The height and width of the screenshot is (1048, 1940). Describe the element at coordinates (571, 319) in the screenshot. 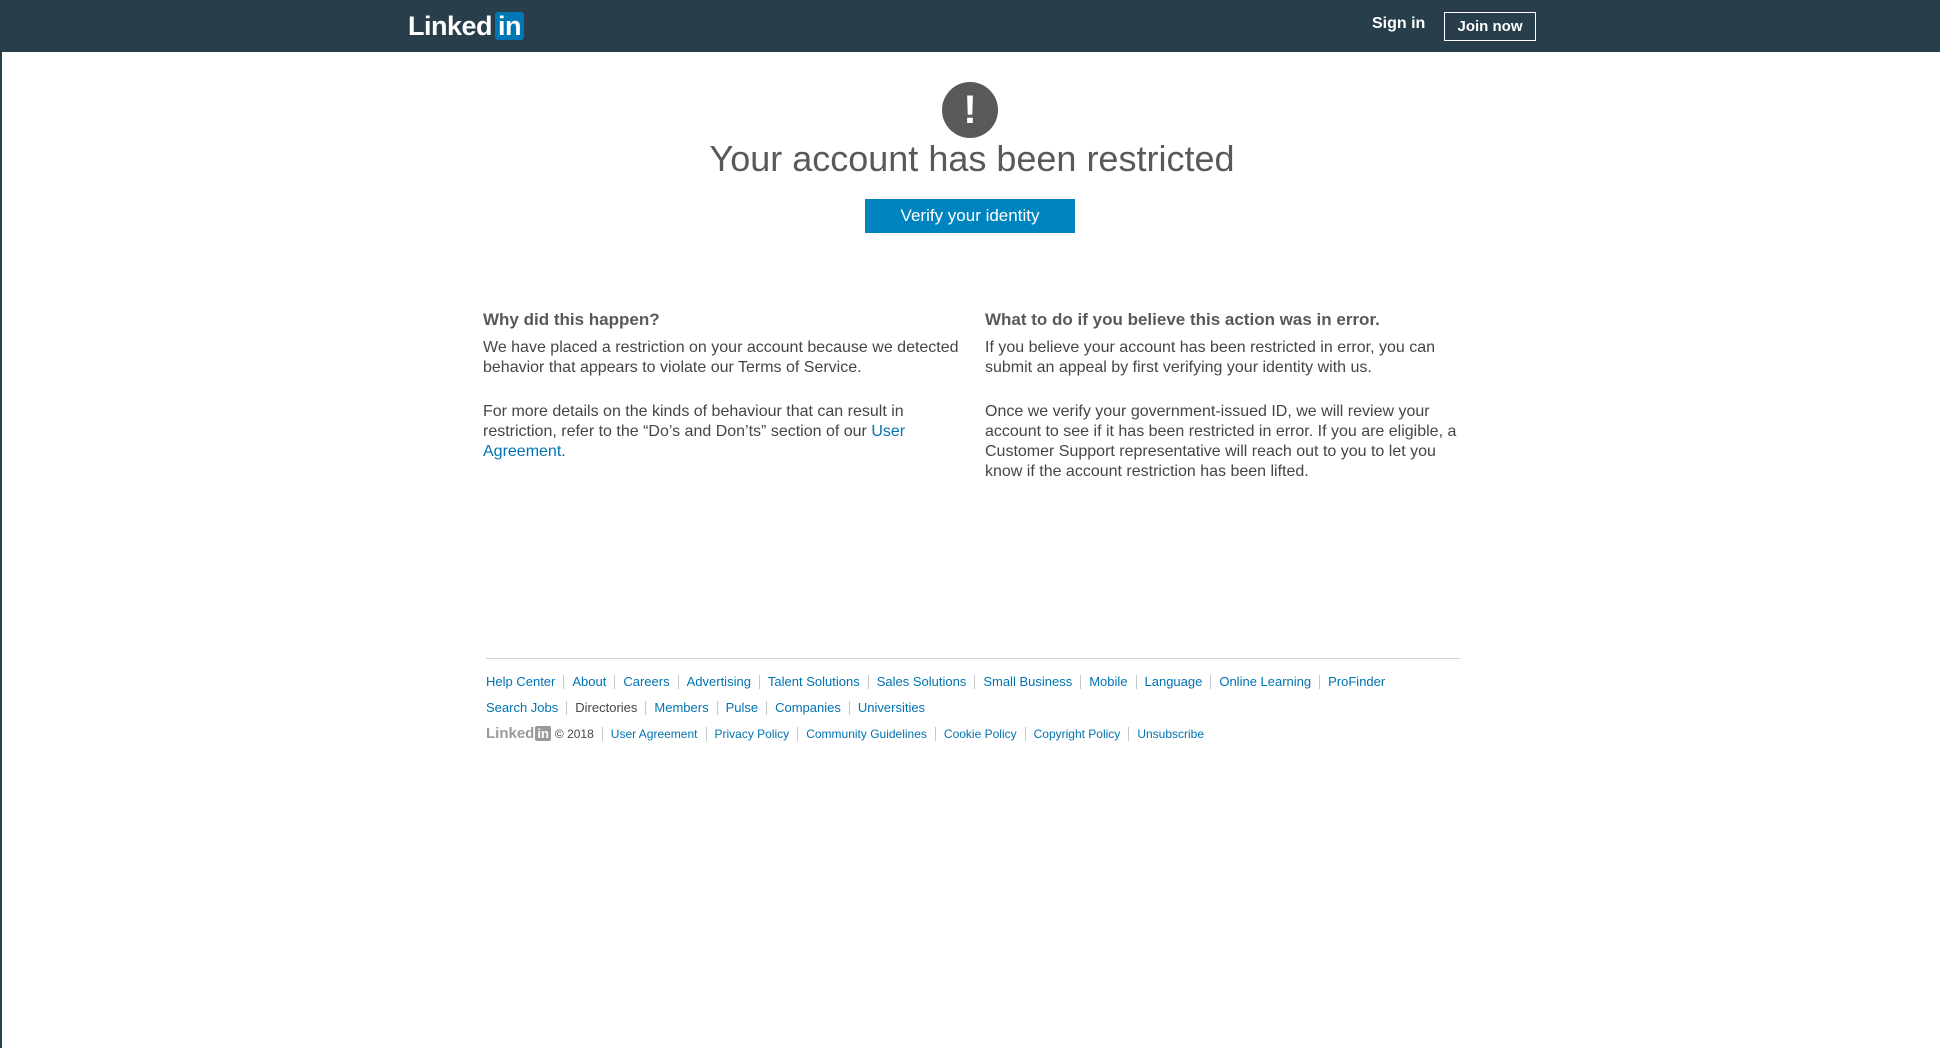

I see `why-title: Why did this happen?` at that location.